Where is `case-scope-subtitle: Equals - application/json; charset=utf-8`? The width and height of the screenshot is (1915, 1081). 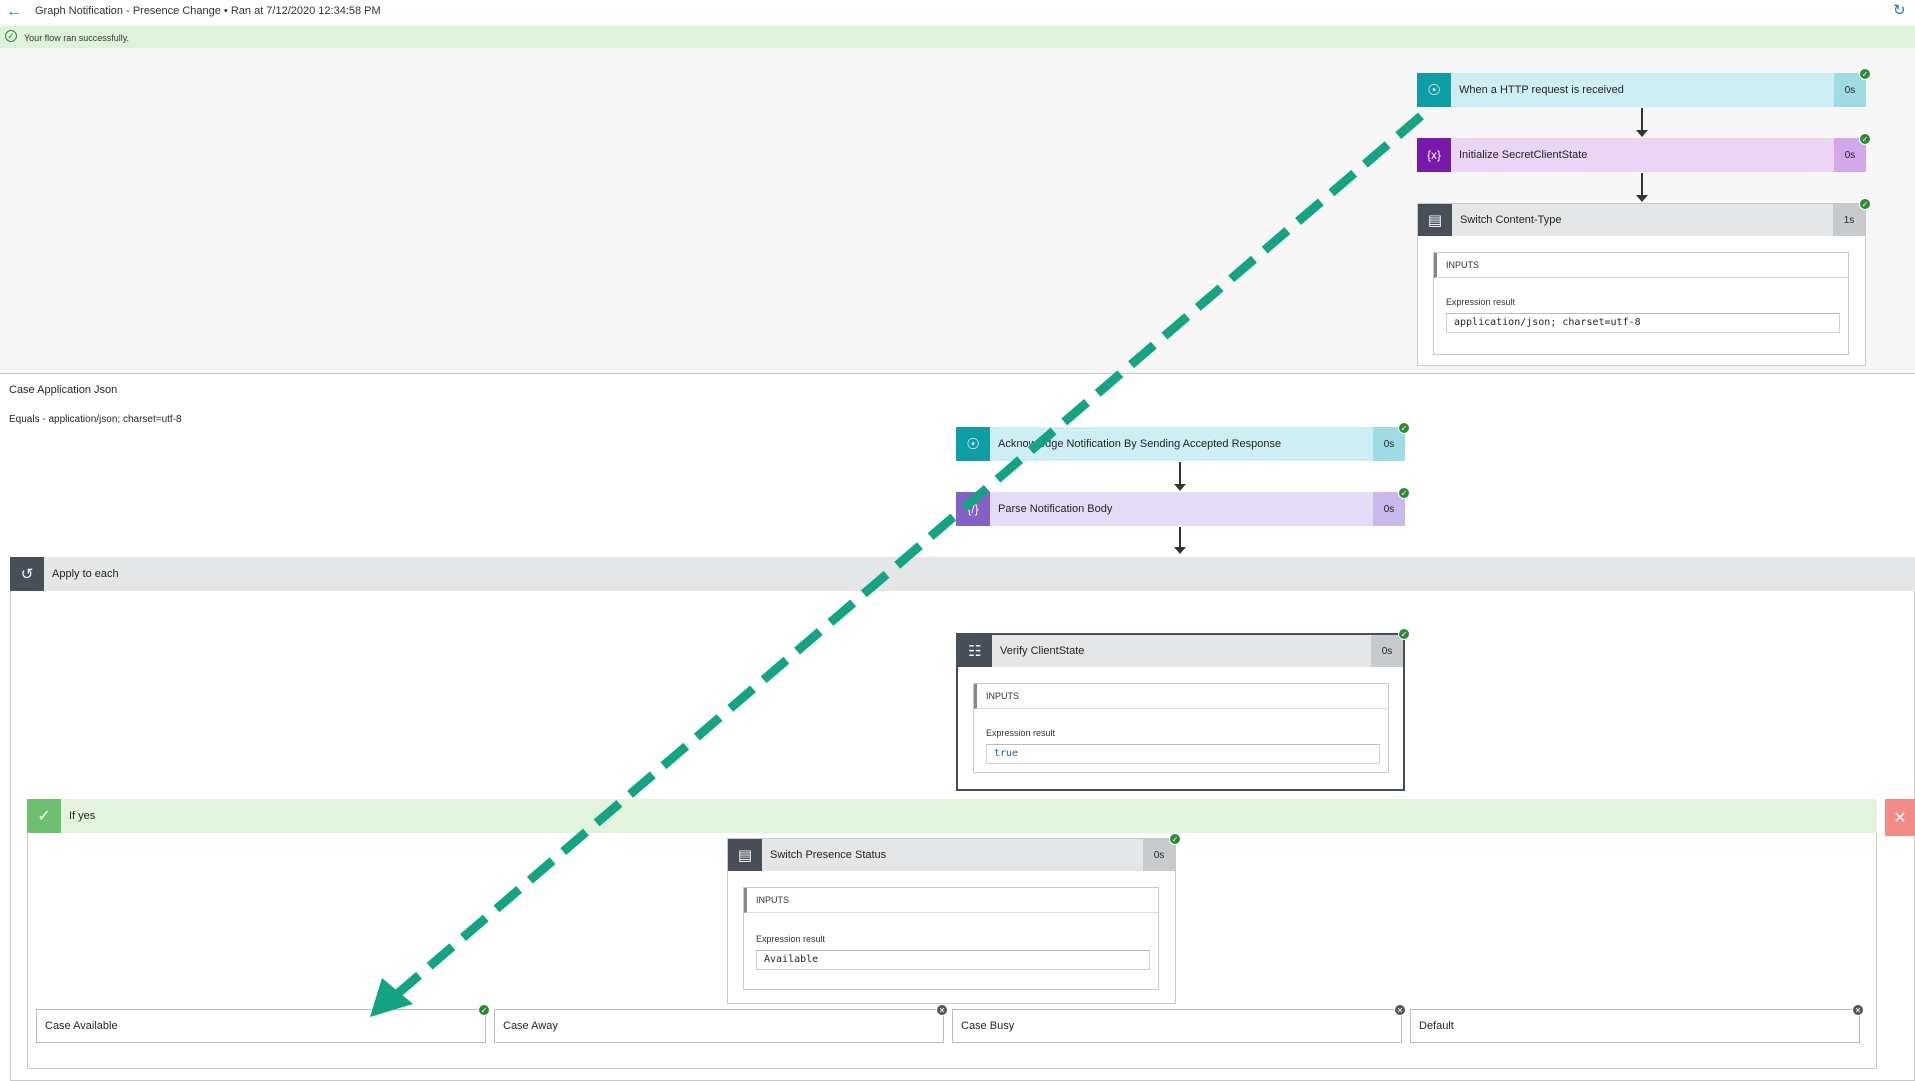 case-scope-subtitle: Equals - application/json; charset=utf-8 is located at coordinates (95, 419).